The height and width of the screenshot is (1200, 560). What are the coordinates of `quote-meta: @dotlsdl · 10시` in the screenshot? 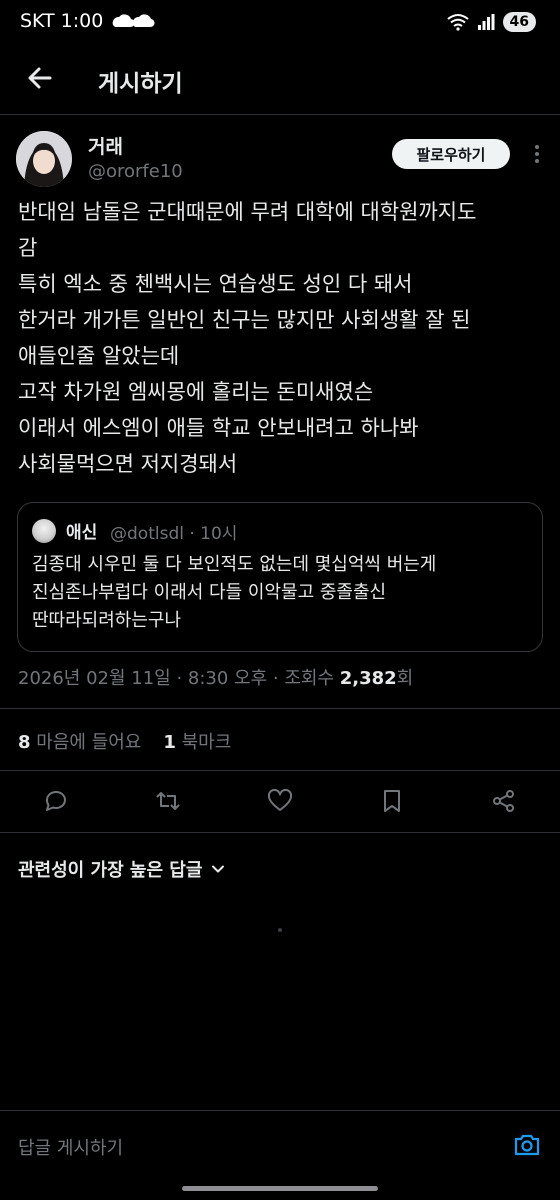 It's located at (174, 534).